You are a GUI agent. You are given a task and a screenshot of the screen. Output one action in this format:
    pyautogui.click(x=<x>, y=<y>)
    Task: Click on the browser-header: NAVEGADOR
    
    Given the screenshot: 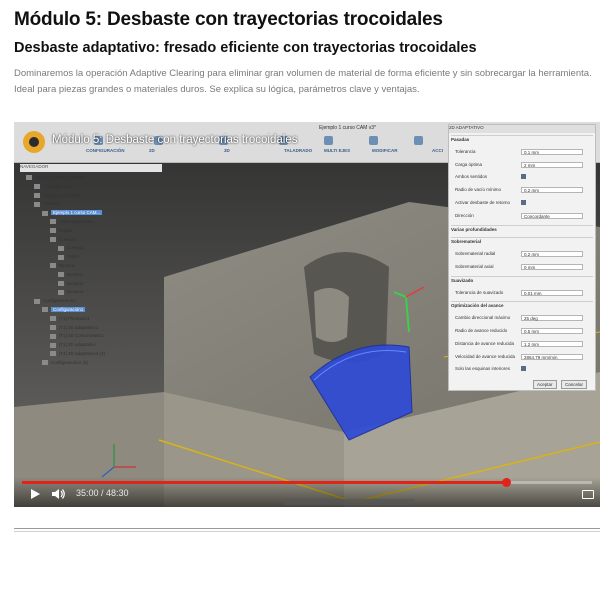 What is the action you would take?
    pyautogui.click(x=91, y=168)
    